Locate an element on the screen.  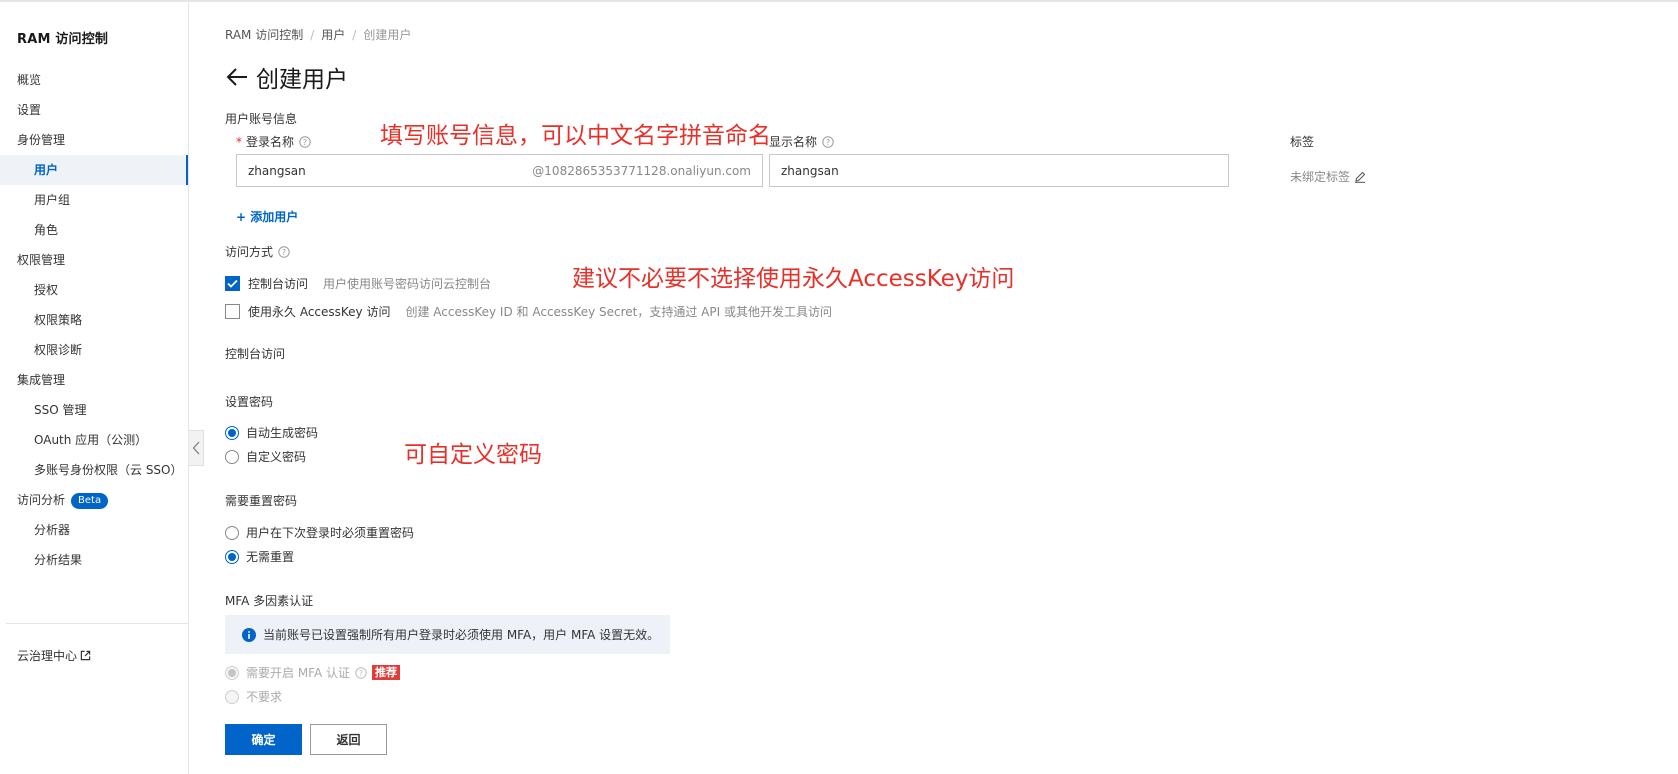
annotation-account-info: 填写账号信息，可以中文名字拼音命名 is located at coordinates (575, 136).